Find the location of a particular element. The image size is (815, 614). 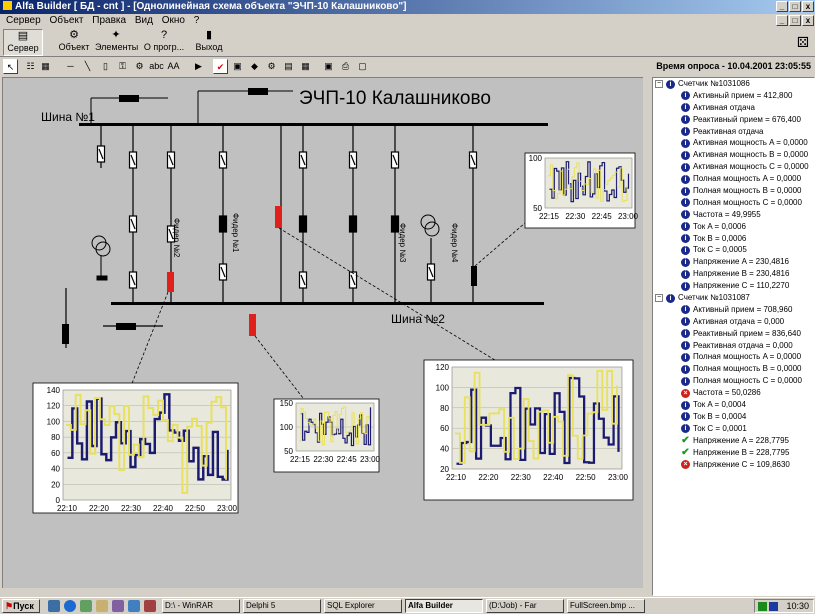

object-button: ⚙ Объект is located at coordinates (74, 42).